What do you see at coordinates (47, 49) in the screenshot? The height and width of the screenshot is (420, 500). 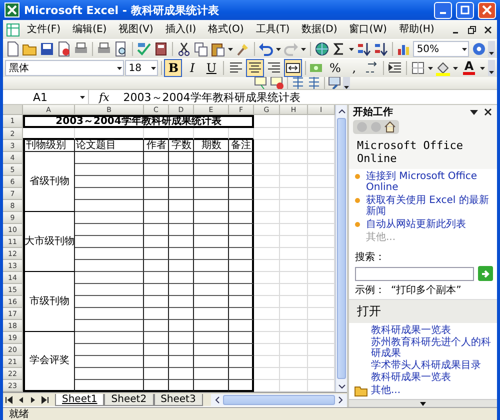 I see `save-icon` at bounding box center [47, 49].